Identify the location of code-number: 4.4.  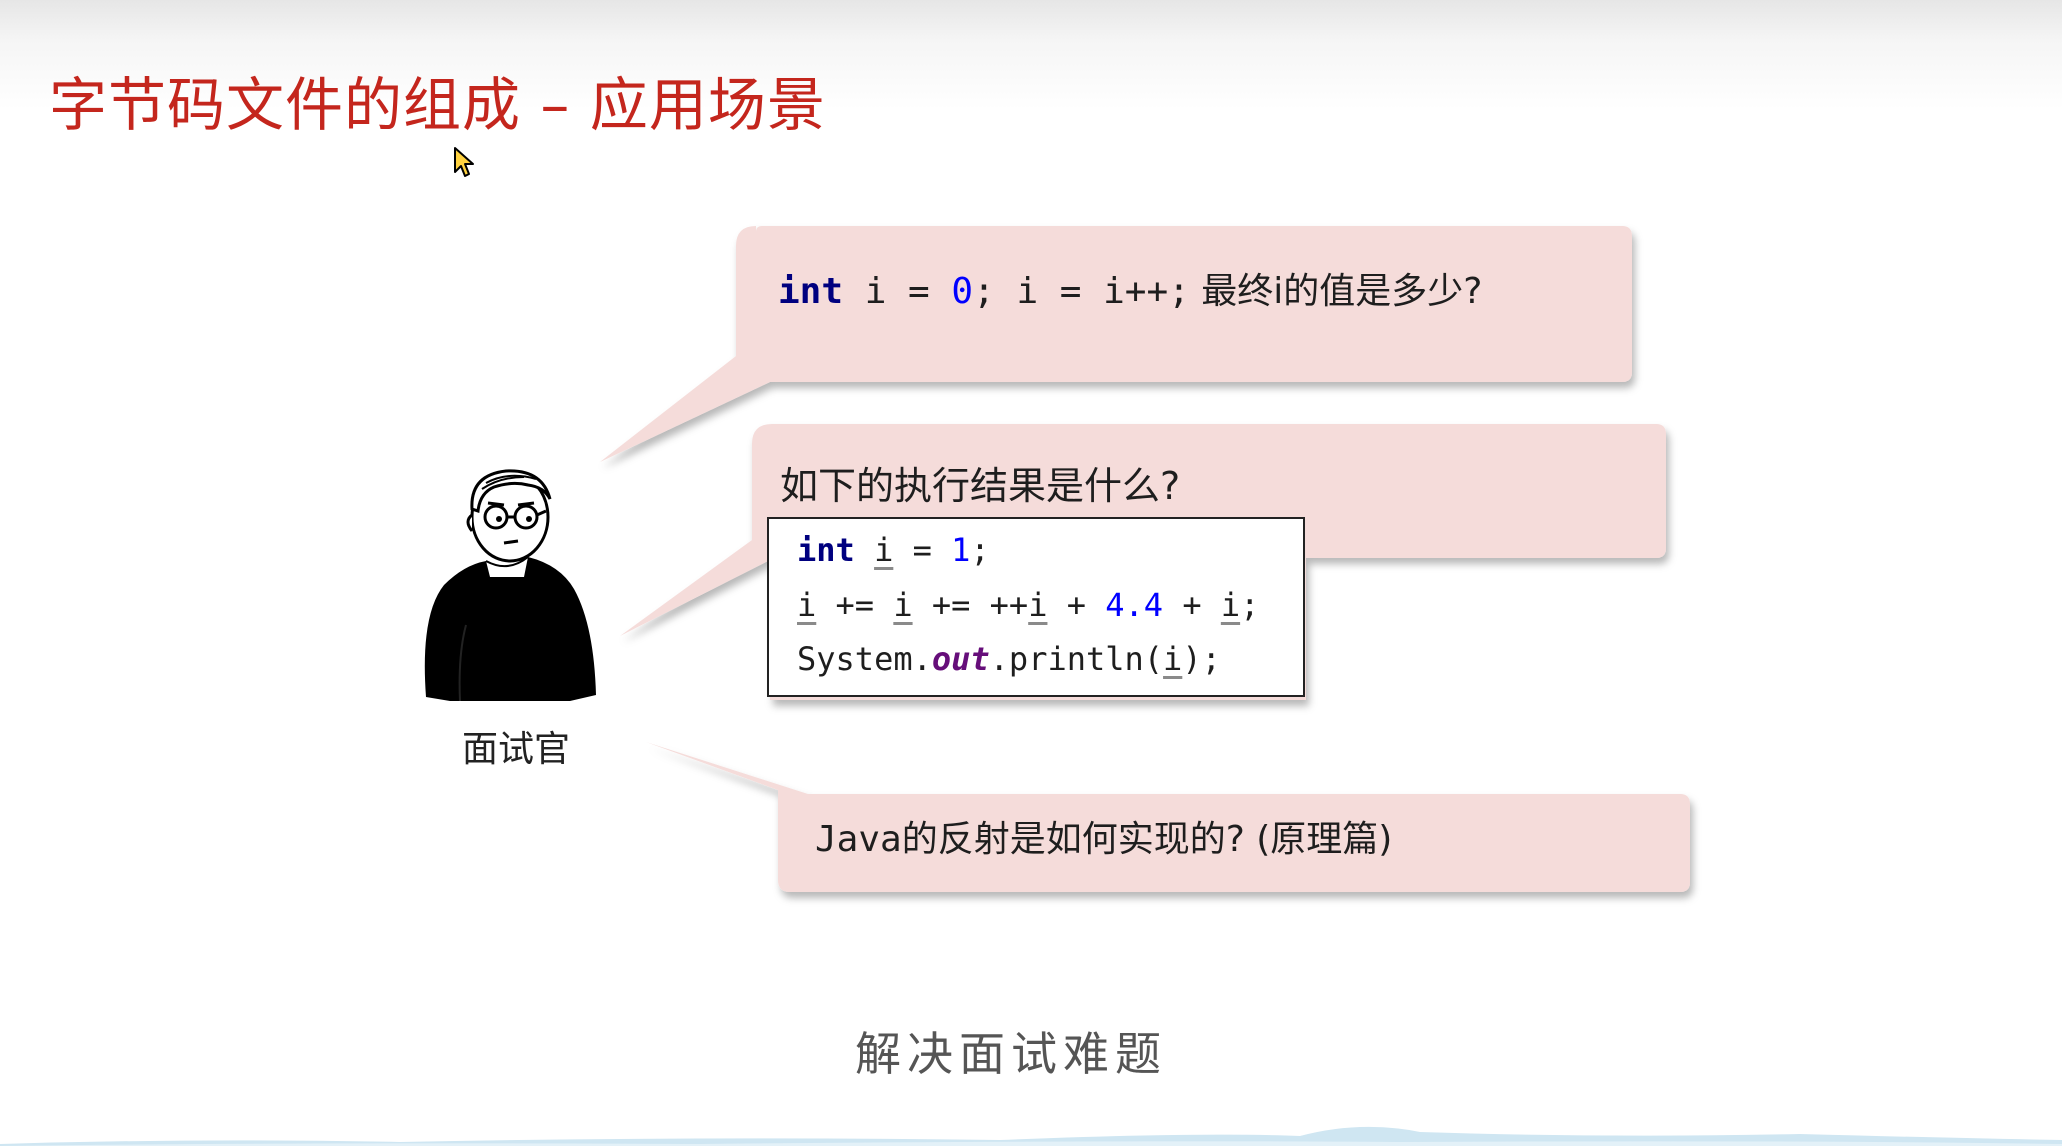
(1134, 605).